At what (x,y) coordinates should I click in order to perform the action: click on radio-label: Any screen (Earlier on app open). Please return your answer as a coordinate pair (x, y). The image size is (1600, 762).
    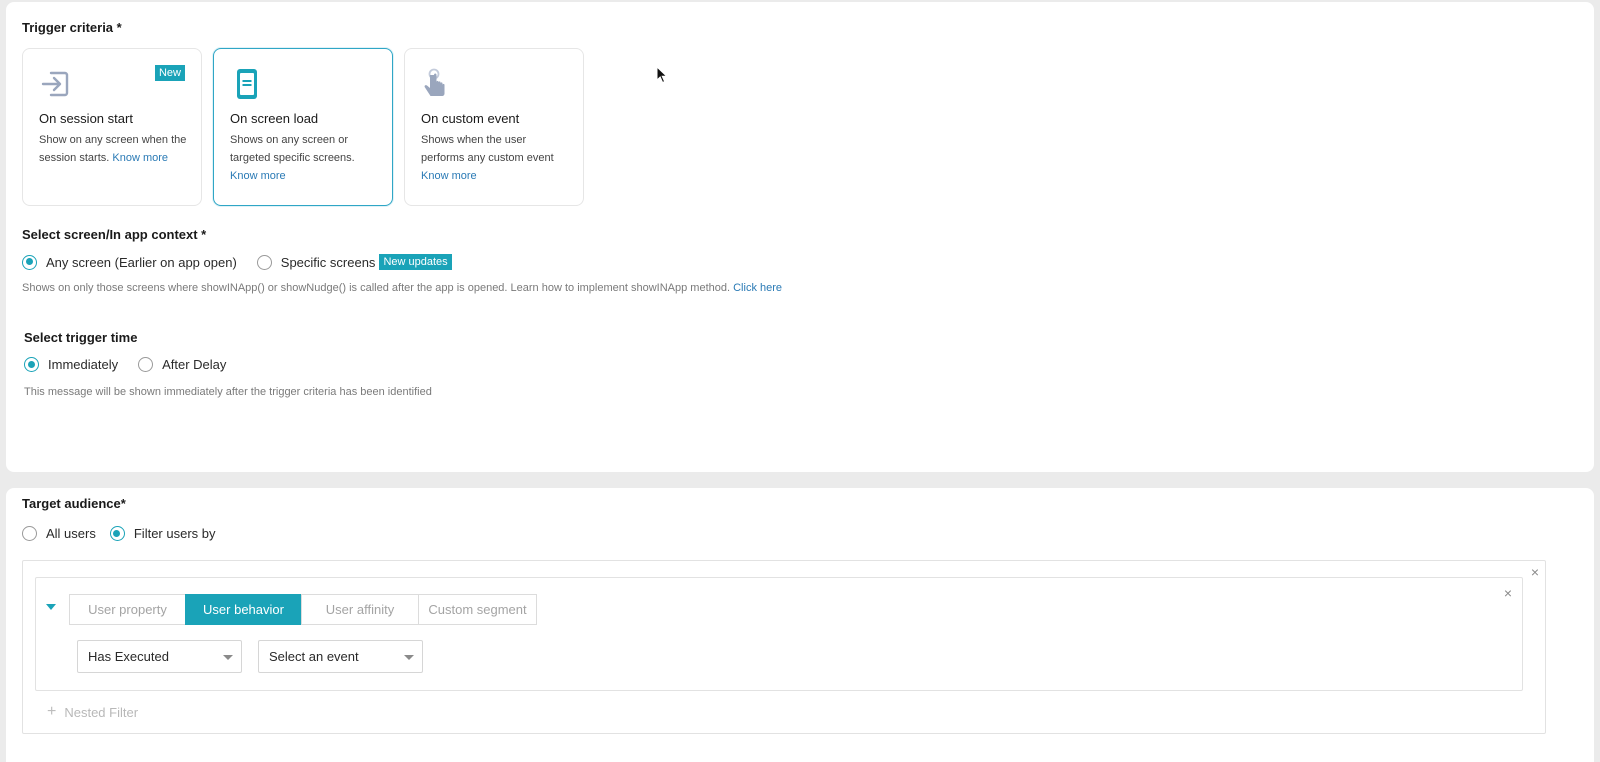
    Looking at the image, I should click on (141, 262).